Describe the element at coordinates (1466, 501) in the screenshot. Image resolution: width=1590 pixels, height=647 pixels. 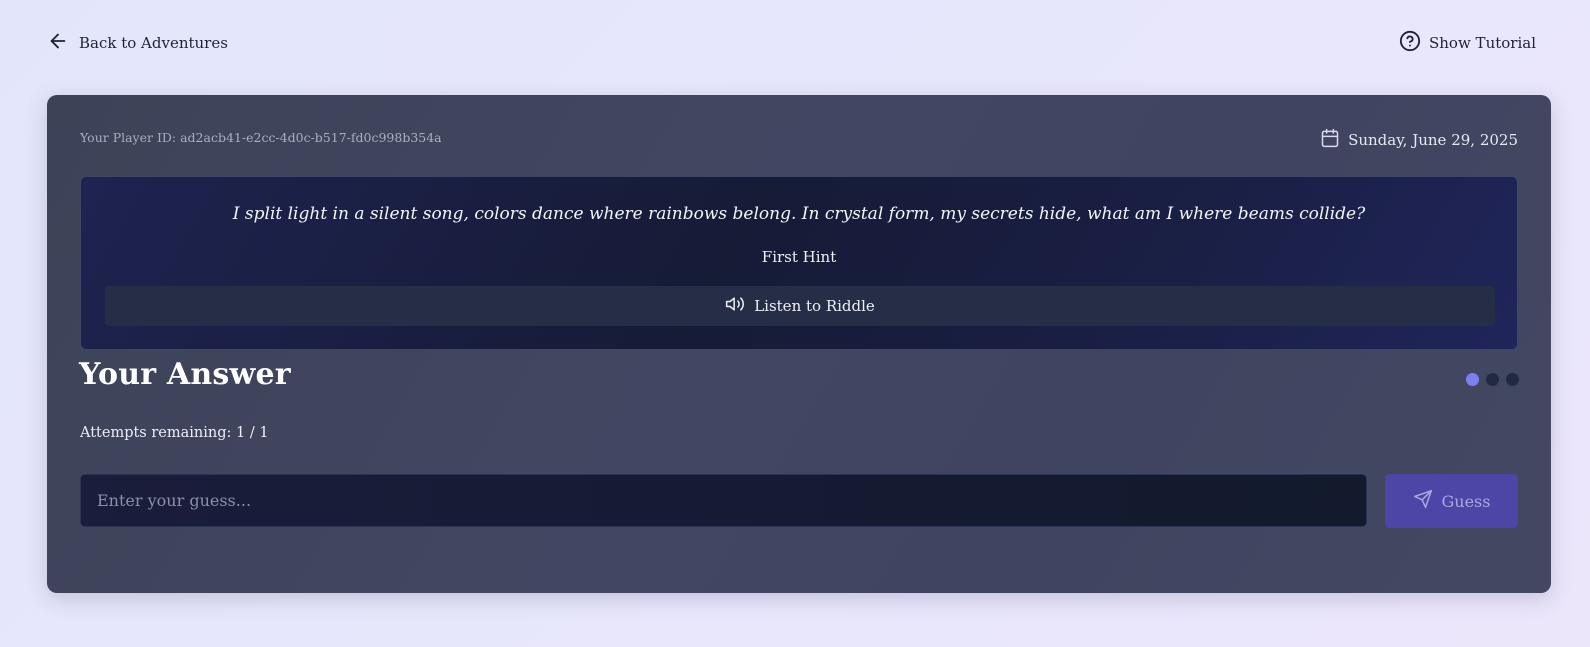
I see `guess-label: Guess` at that location.